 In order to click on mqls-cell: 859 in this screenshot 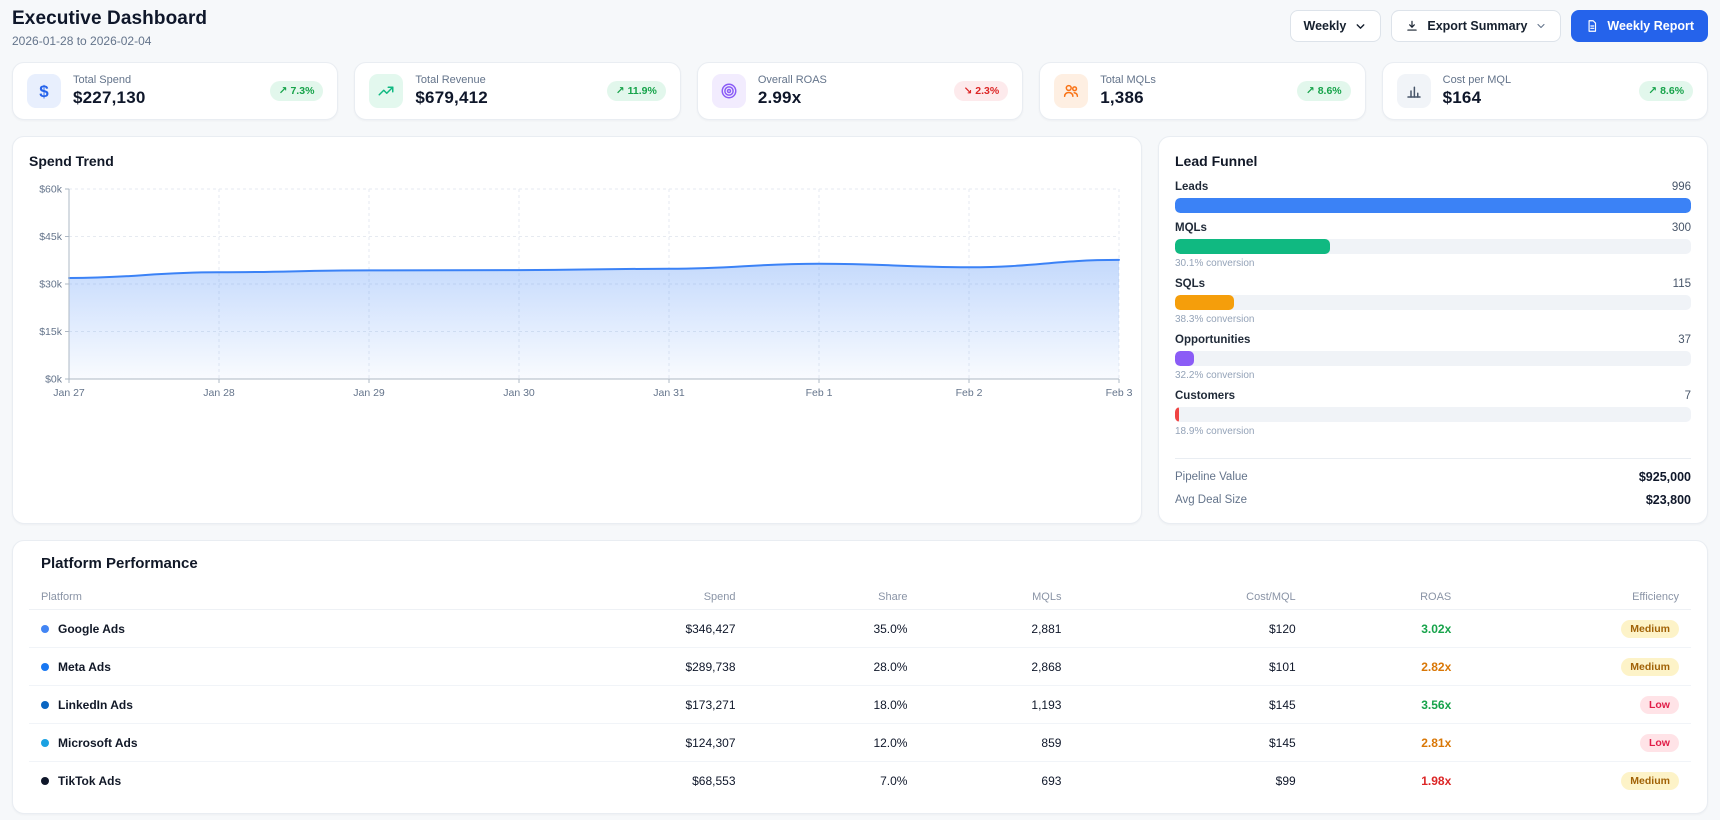, I will do `click(1051, 742)`.